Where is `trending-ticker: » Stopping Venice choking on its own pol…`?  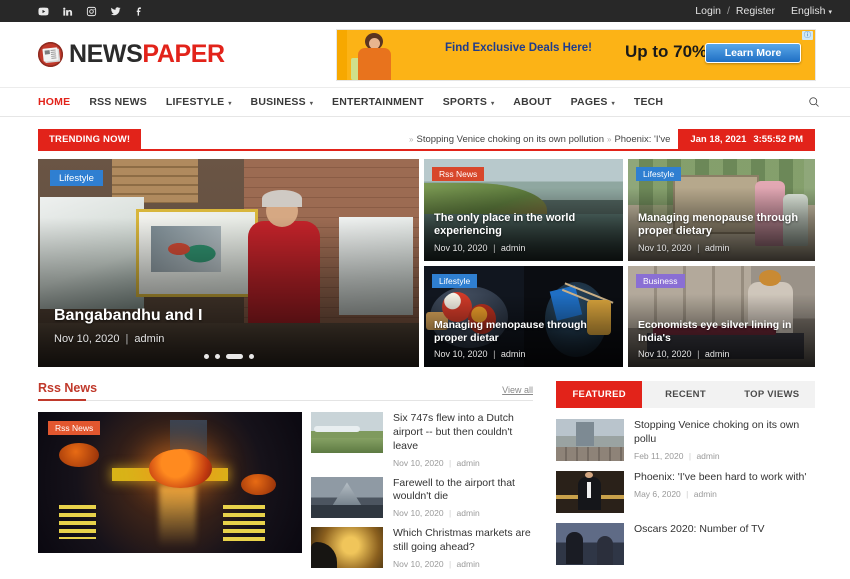
trending-ticker: » Stopping Venice choking on its own pol… is located at coordinates (409, 139).